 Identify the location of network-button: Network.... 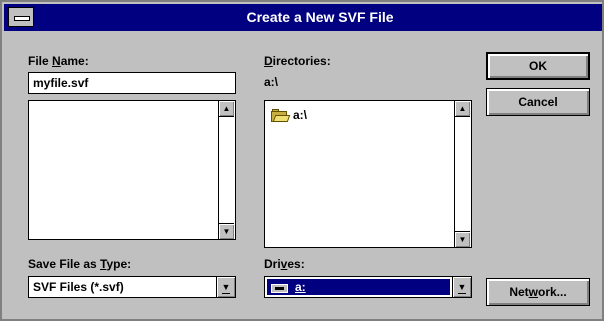
(538, 292).